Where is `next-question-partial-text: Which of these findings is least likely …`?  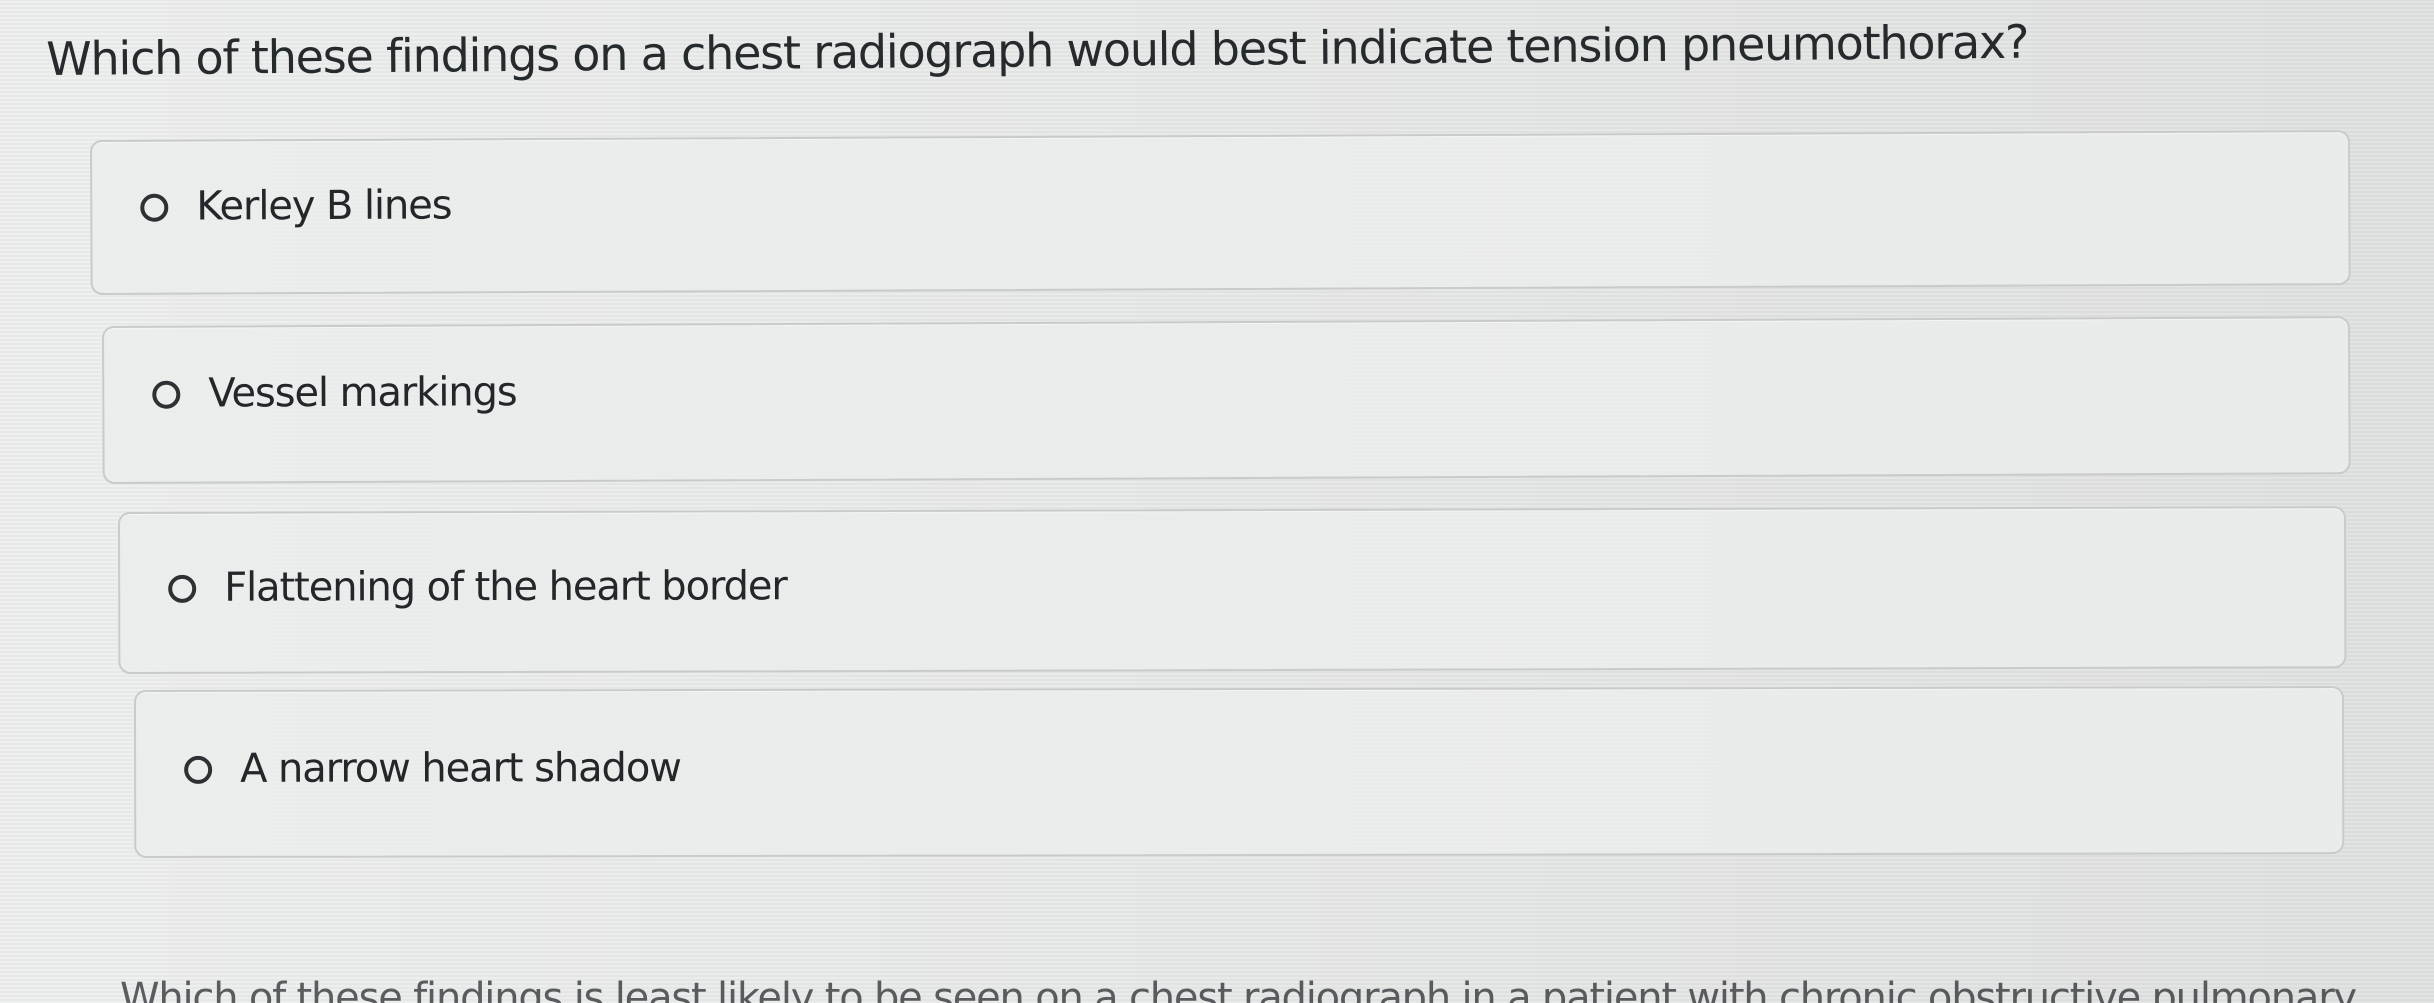 next-question-partial-text: Which of these findings is least likely … is located at coordinates (1238, 989).